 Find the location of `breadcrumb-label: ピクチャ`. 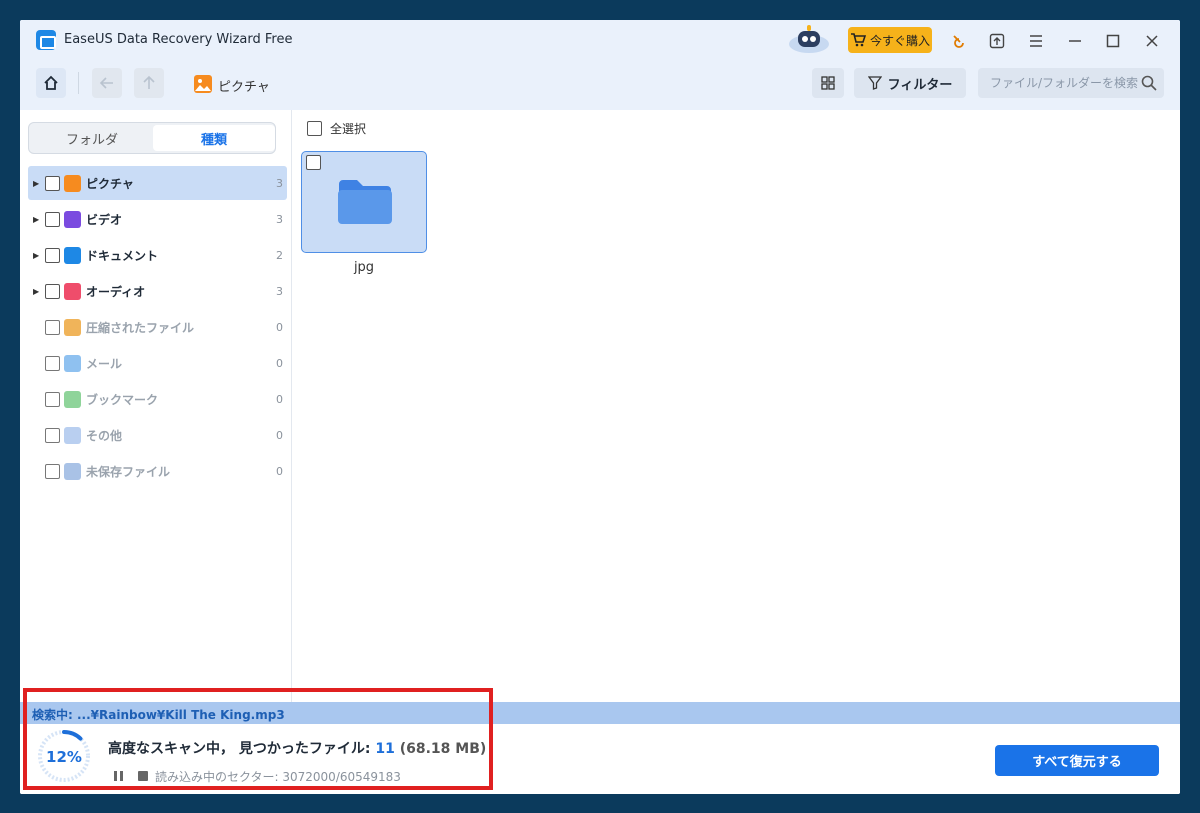

breadcrumb-label: ピクチャ is located at coordinates (244, 85).